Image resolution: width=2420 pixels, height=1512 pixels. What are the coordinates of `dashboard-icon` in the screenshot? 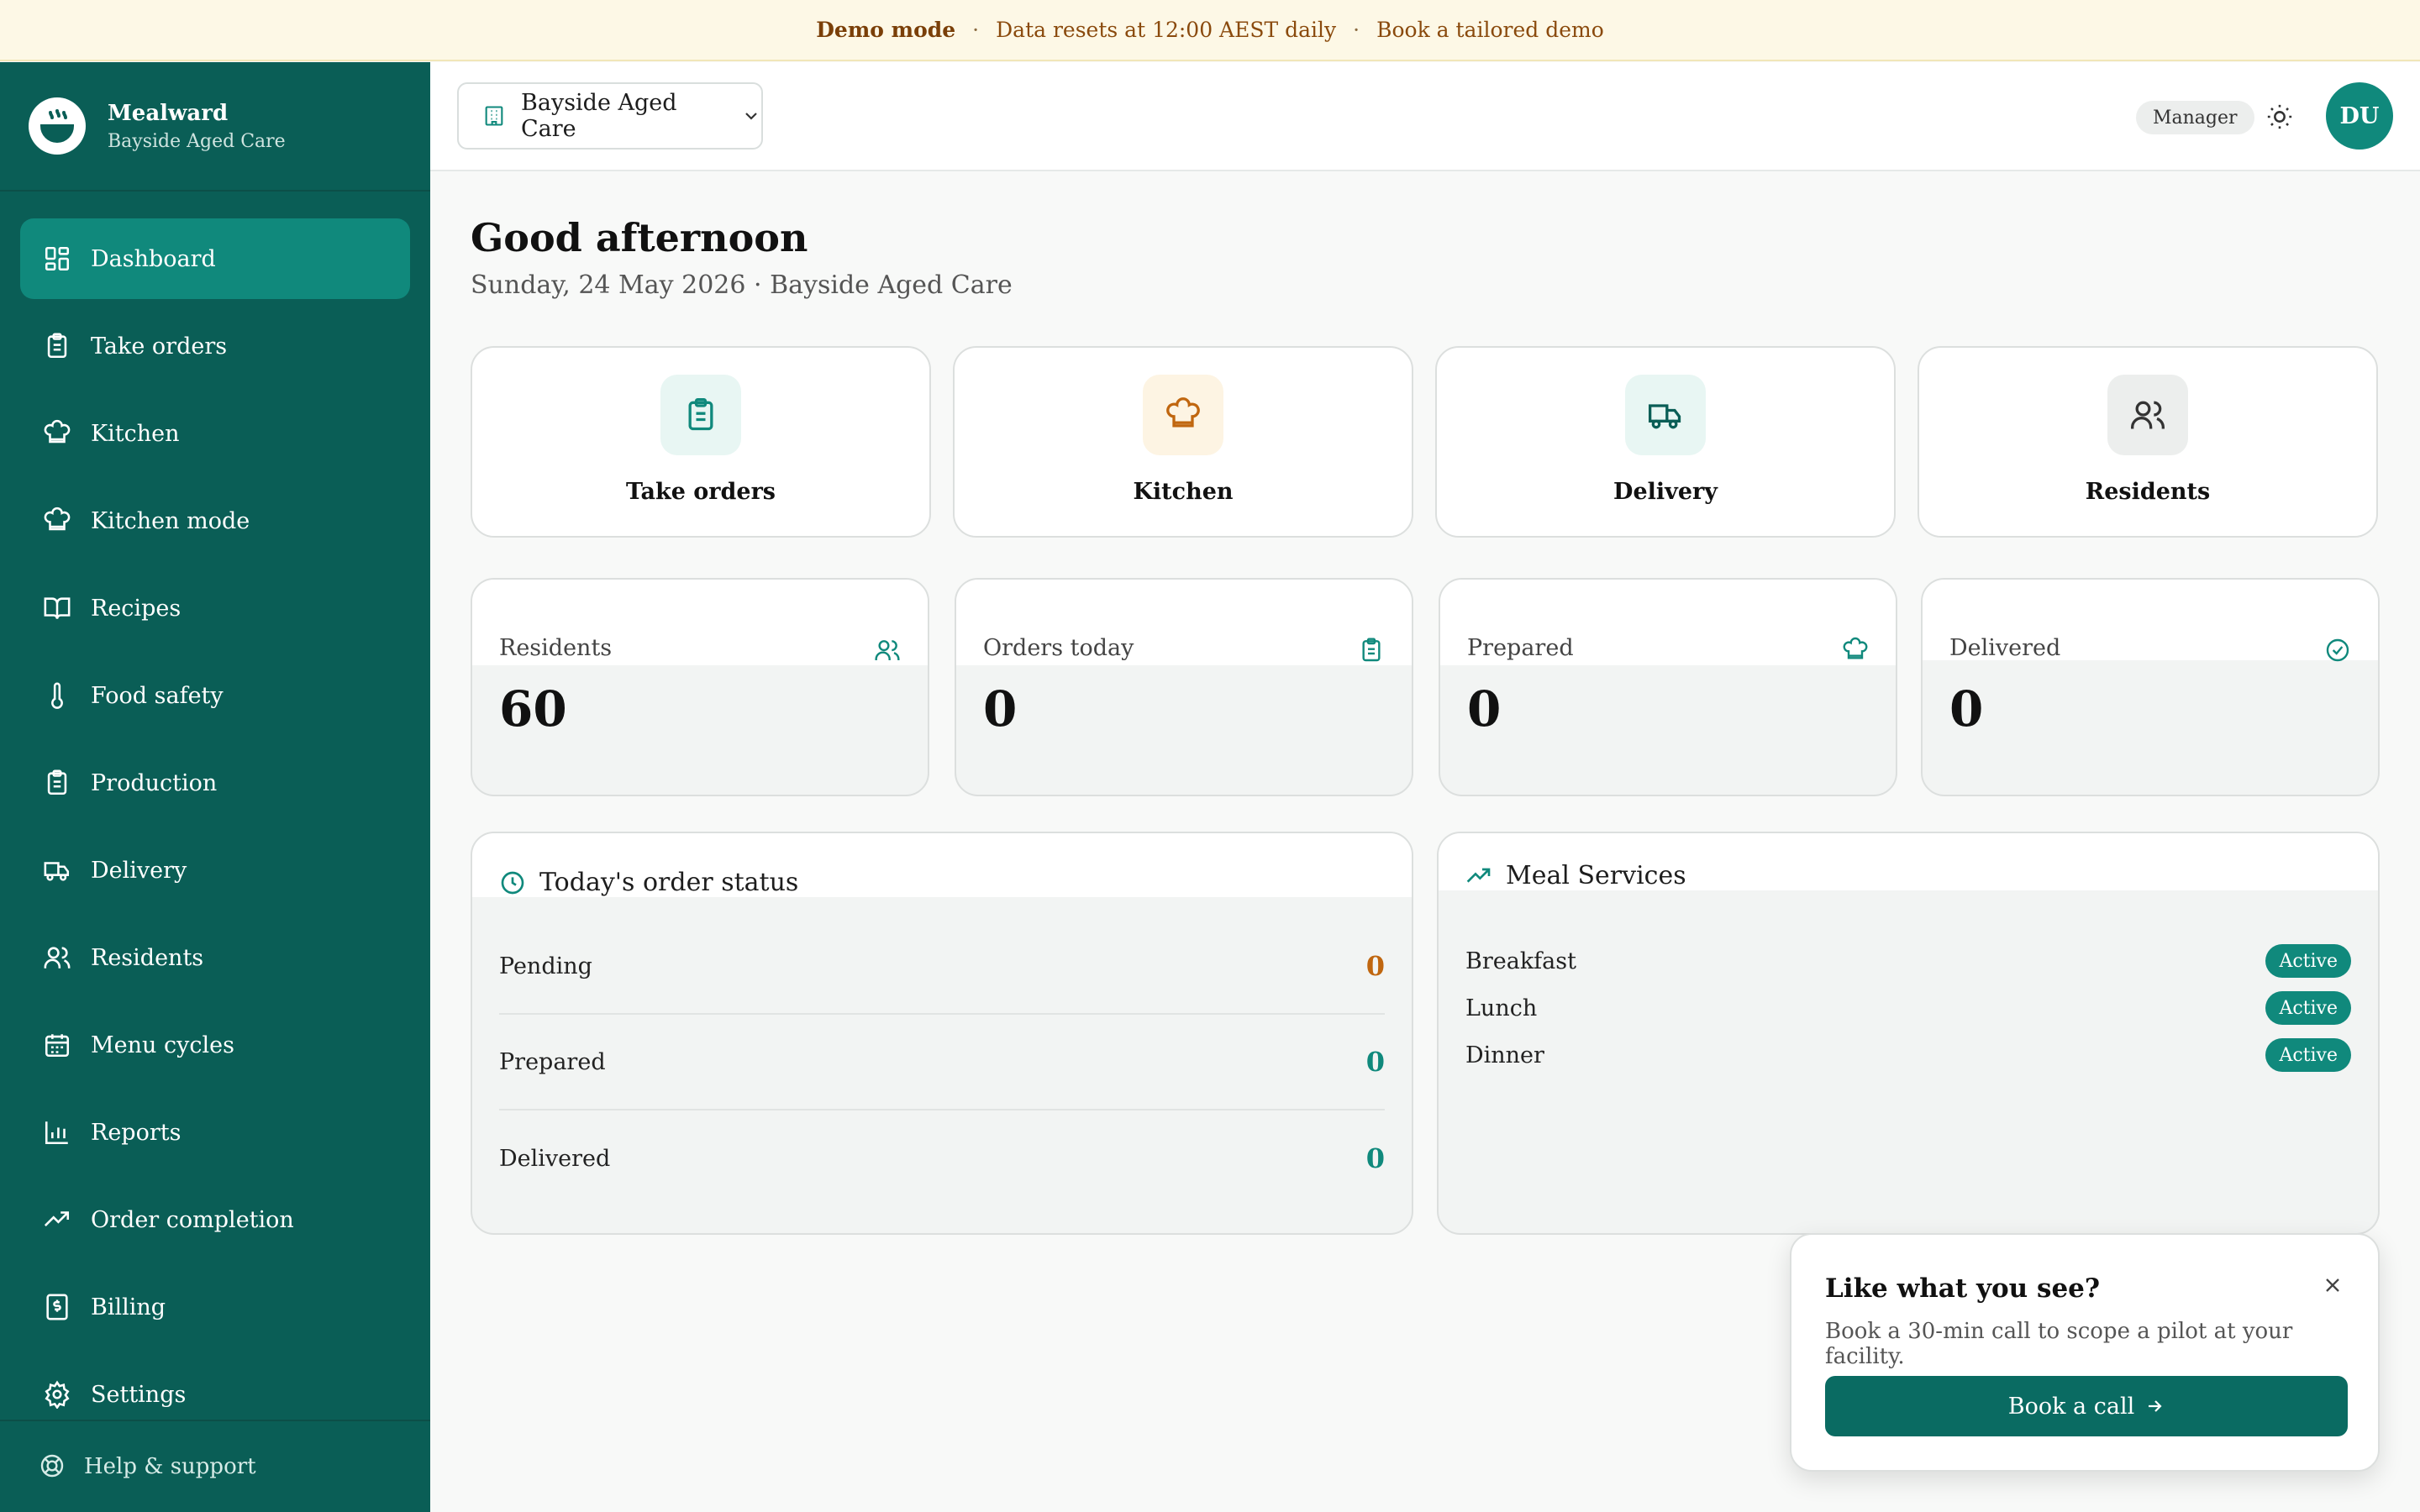 It's located at (57, 259).